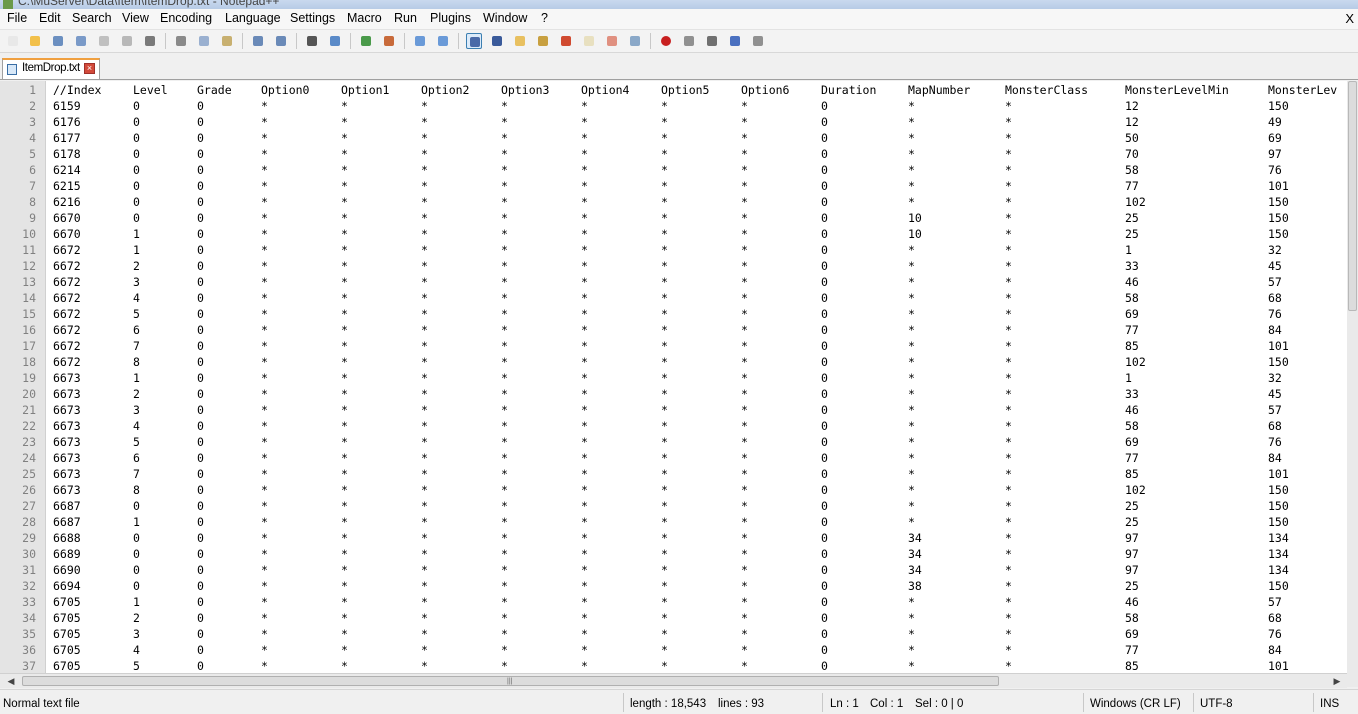 The width and height of the screenshot is (1358, 714). Describe the element at coordinates (673, 474) in the screenshot. I see `text-line: 25 6673 7 0 * * * * * * * 0 * * 85 101` at that location.